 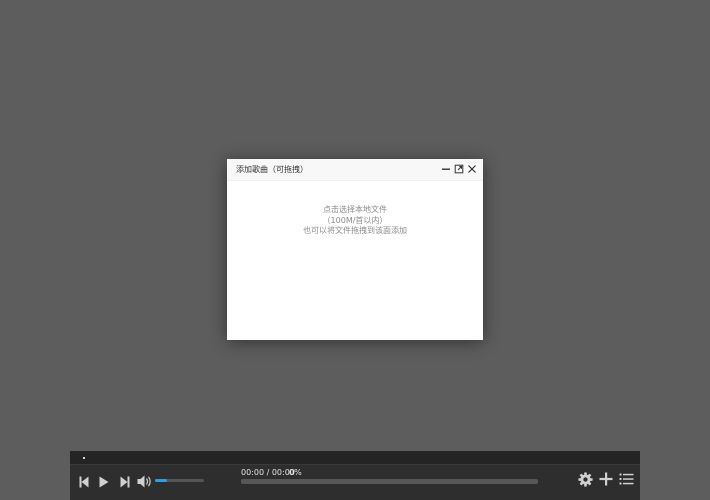 What do you see at coordinates (355, 458) in the screenshot?
I see `player-top-strip` at bounding box center [355, 458].